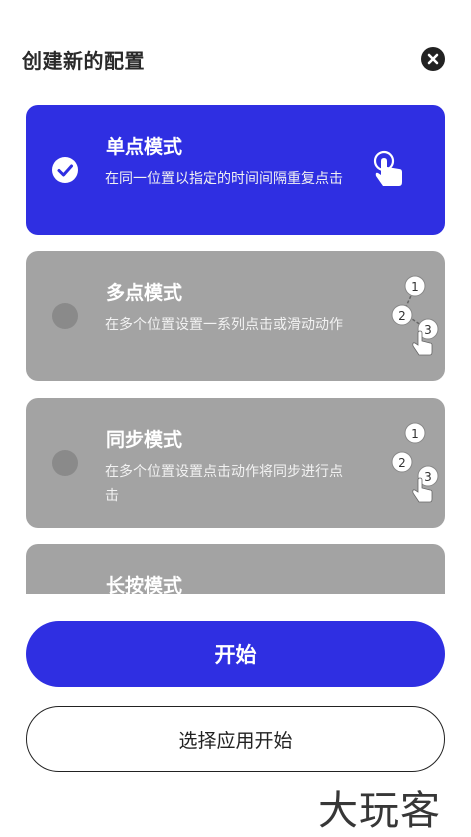 The height and width of the screenshot is (837, 471). I want to click on start-button: 开始, so click(235, 654).